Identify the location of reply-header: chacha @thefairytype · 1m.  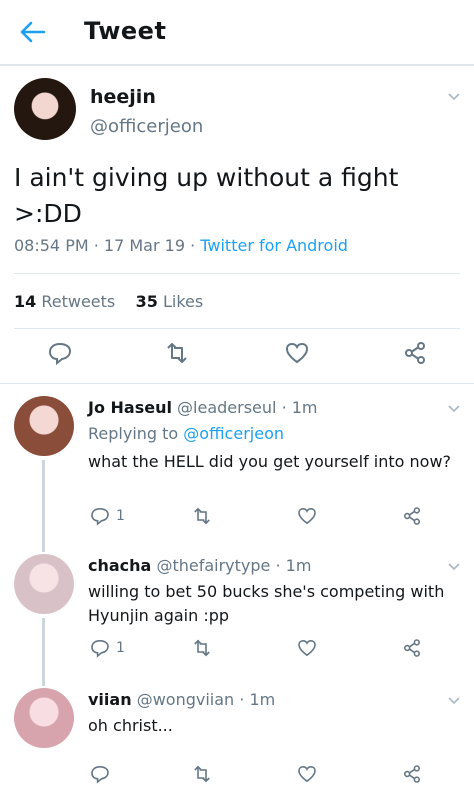
(199, 565).